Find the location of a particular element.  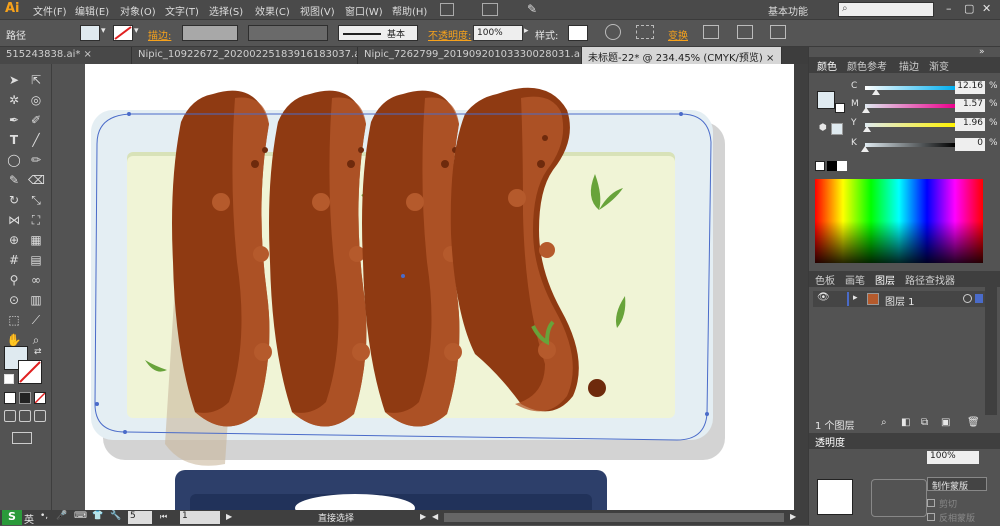

swap-colors-icon: ⇄ is located at coordinates (38, 352).